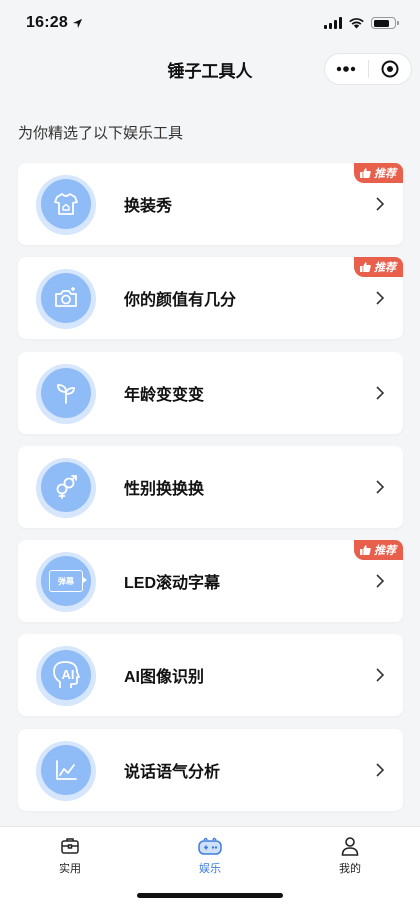 Image resolution: width=420 pixels, height=909 pixels. What do you see at coordinates (164, 678) in the screenshot?
I see `tool-label: AI图像识别` at bounding box center [164, 678].